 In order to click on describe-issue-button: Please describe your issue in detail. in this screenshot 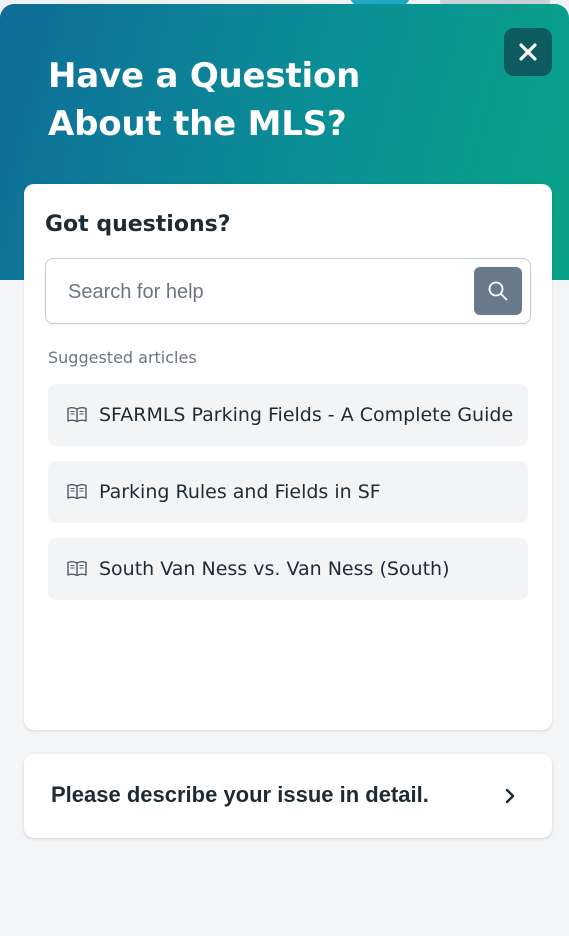, I will do `click(288, 796)`.